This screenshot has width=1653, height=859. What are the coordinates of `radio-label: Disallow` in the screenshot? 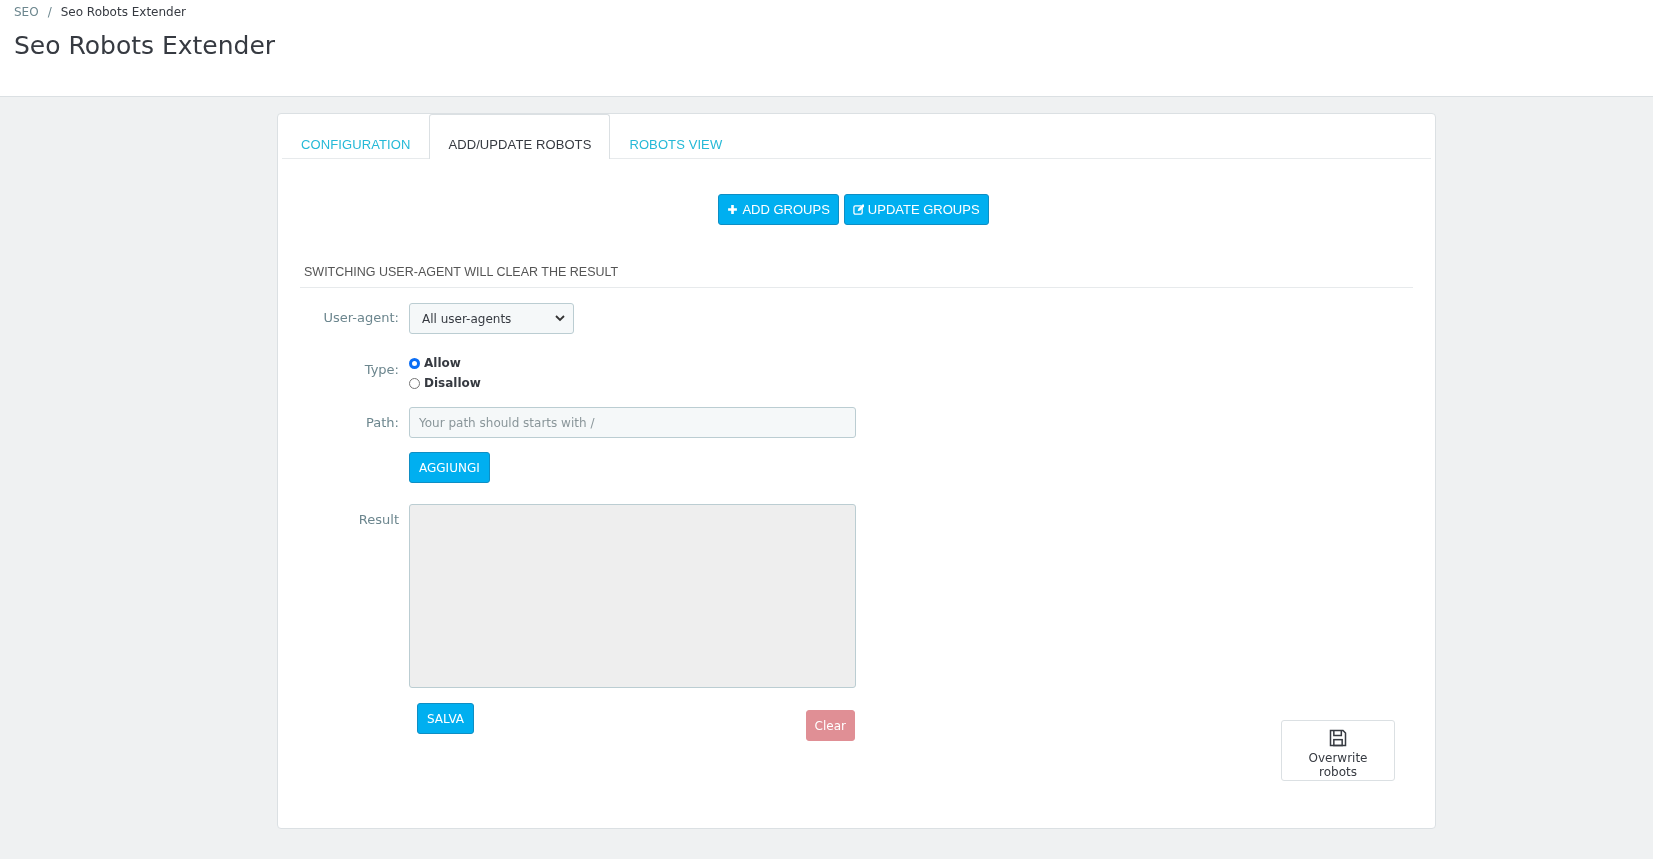 It's located at (452, 383).